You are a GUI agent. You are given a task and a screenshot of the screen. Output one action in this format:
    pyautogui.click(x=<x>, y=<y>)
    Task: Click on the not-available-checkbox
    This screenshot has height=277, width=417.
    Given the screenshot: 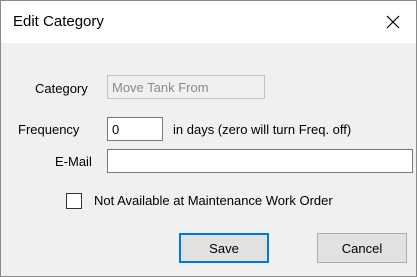 What is the action you would take?
    pyautogui.click(x=74, y=201)
    